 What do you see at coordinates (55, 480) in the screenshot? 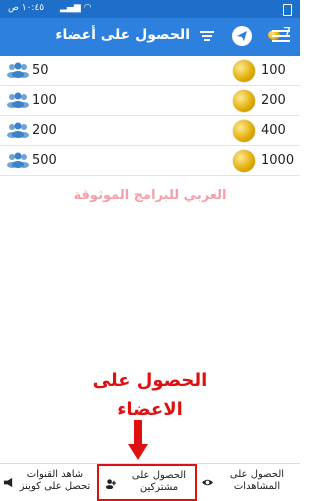
I see `nav-label: شاهد القنوات تحصل على كوينز` at bounding box center [55, 480].